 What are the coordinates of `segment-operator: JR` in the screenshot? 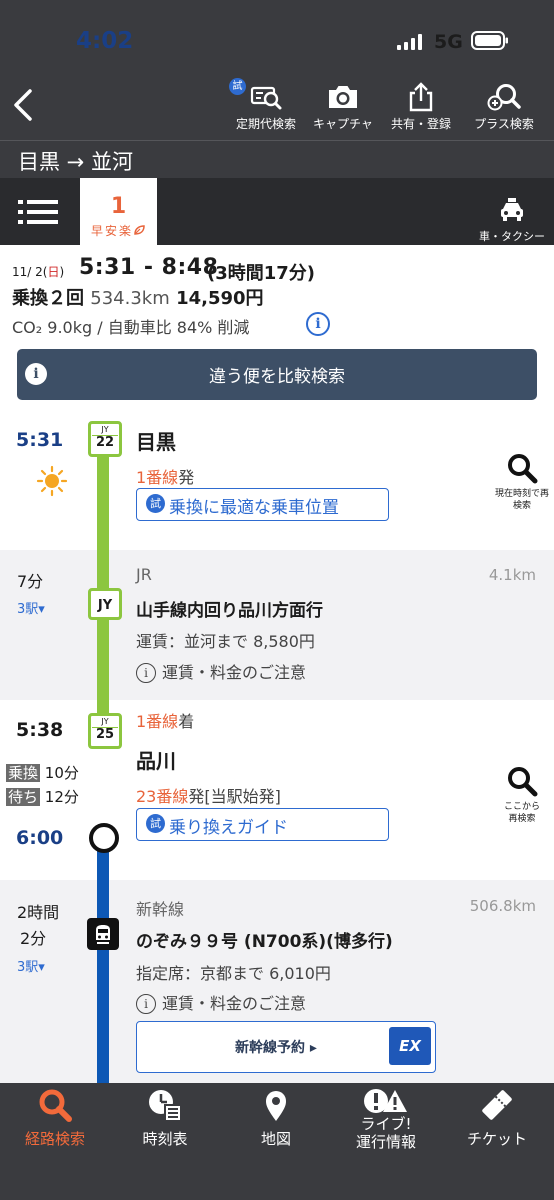 It's located at (144, 574).